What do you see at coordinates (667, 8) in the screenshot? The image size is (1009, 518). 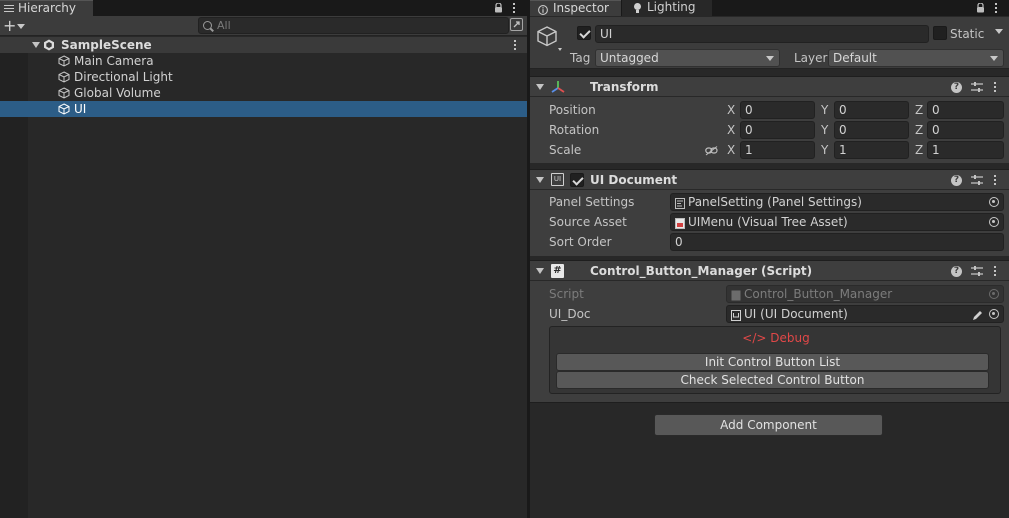 I see `tab-lighting: Lighting` at bounding box center [667, 8].